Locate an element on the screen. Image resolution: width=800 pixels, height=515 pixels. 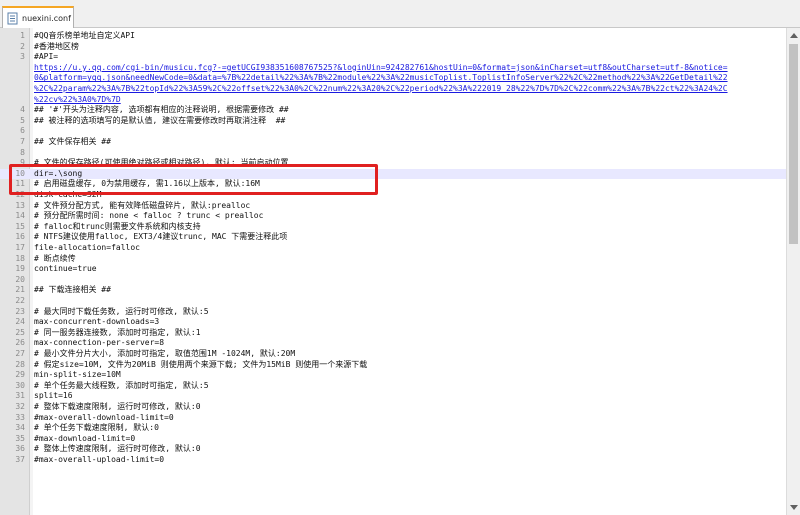
code-line: 35 #max-download-limit=0 is located at coordinates (393, 439).